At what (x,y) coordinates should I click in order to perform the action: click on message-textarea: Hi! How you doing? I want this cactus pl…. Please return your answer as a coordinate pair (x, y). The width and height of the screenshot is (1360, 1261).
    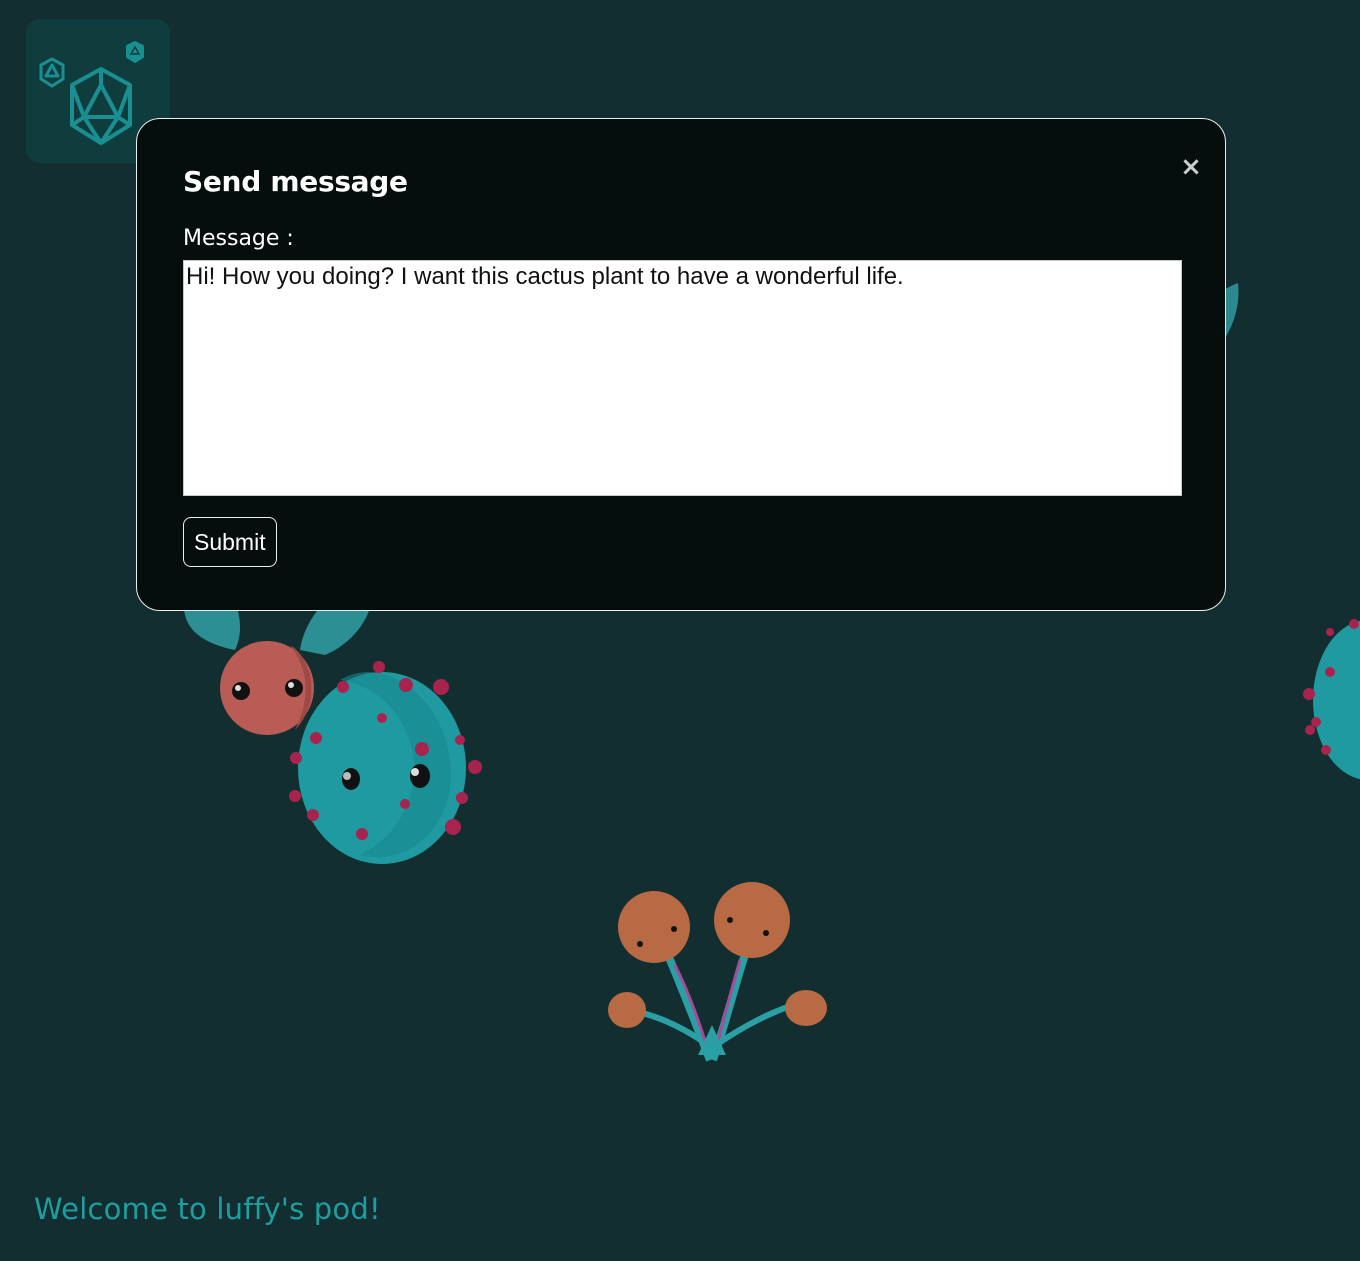
    Looking at the image, I should click on (682, 378).